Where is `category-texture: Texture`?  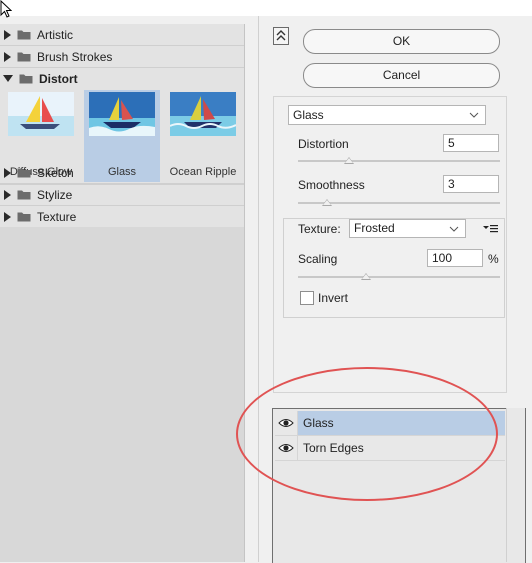
category-texture: Texture is located at coordinates (122, 217).